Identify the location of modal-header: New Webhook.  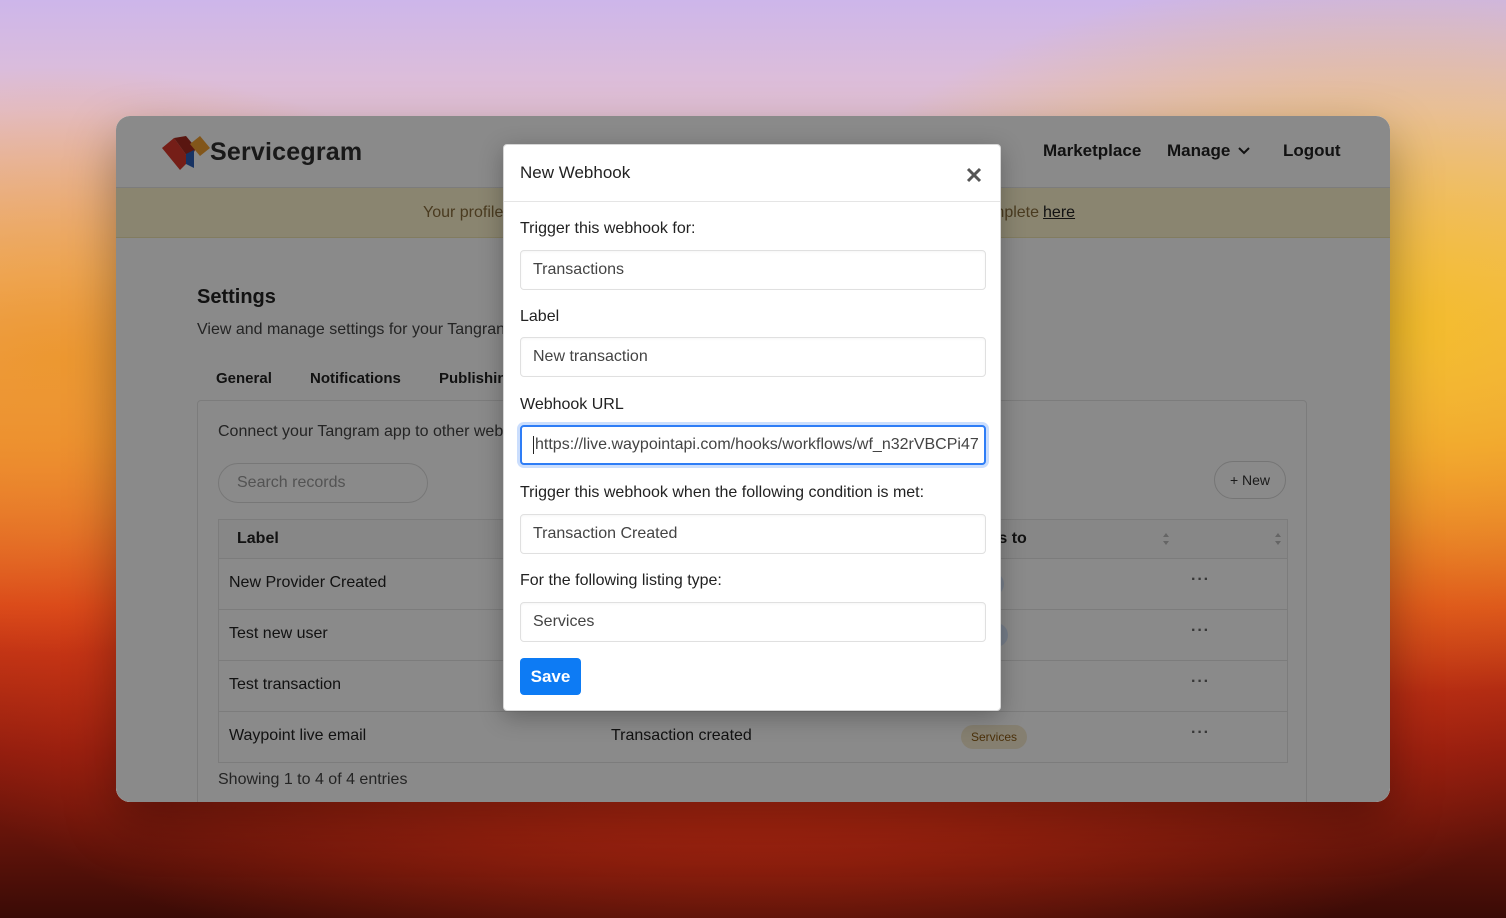
(752, 173).